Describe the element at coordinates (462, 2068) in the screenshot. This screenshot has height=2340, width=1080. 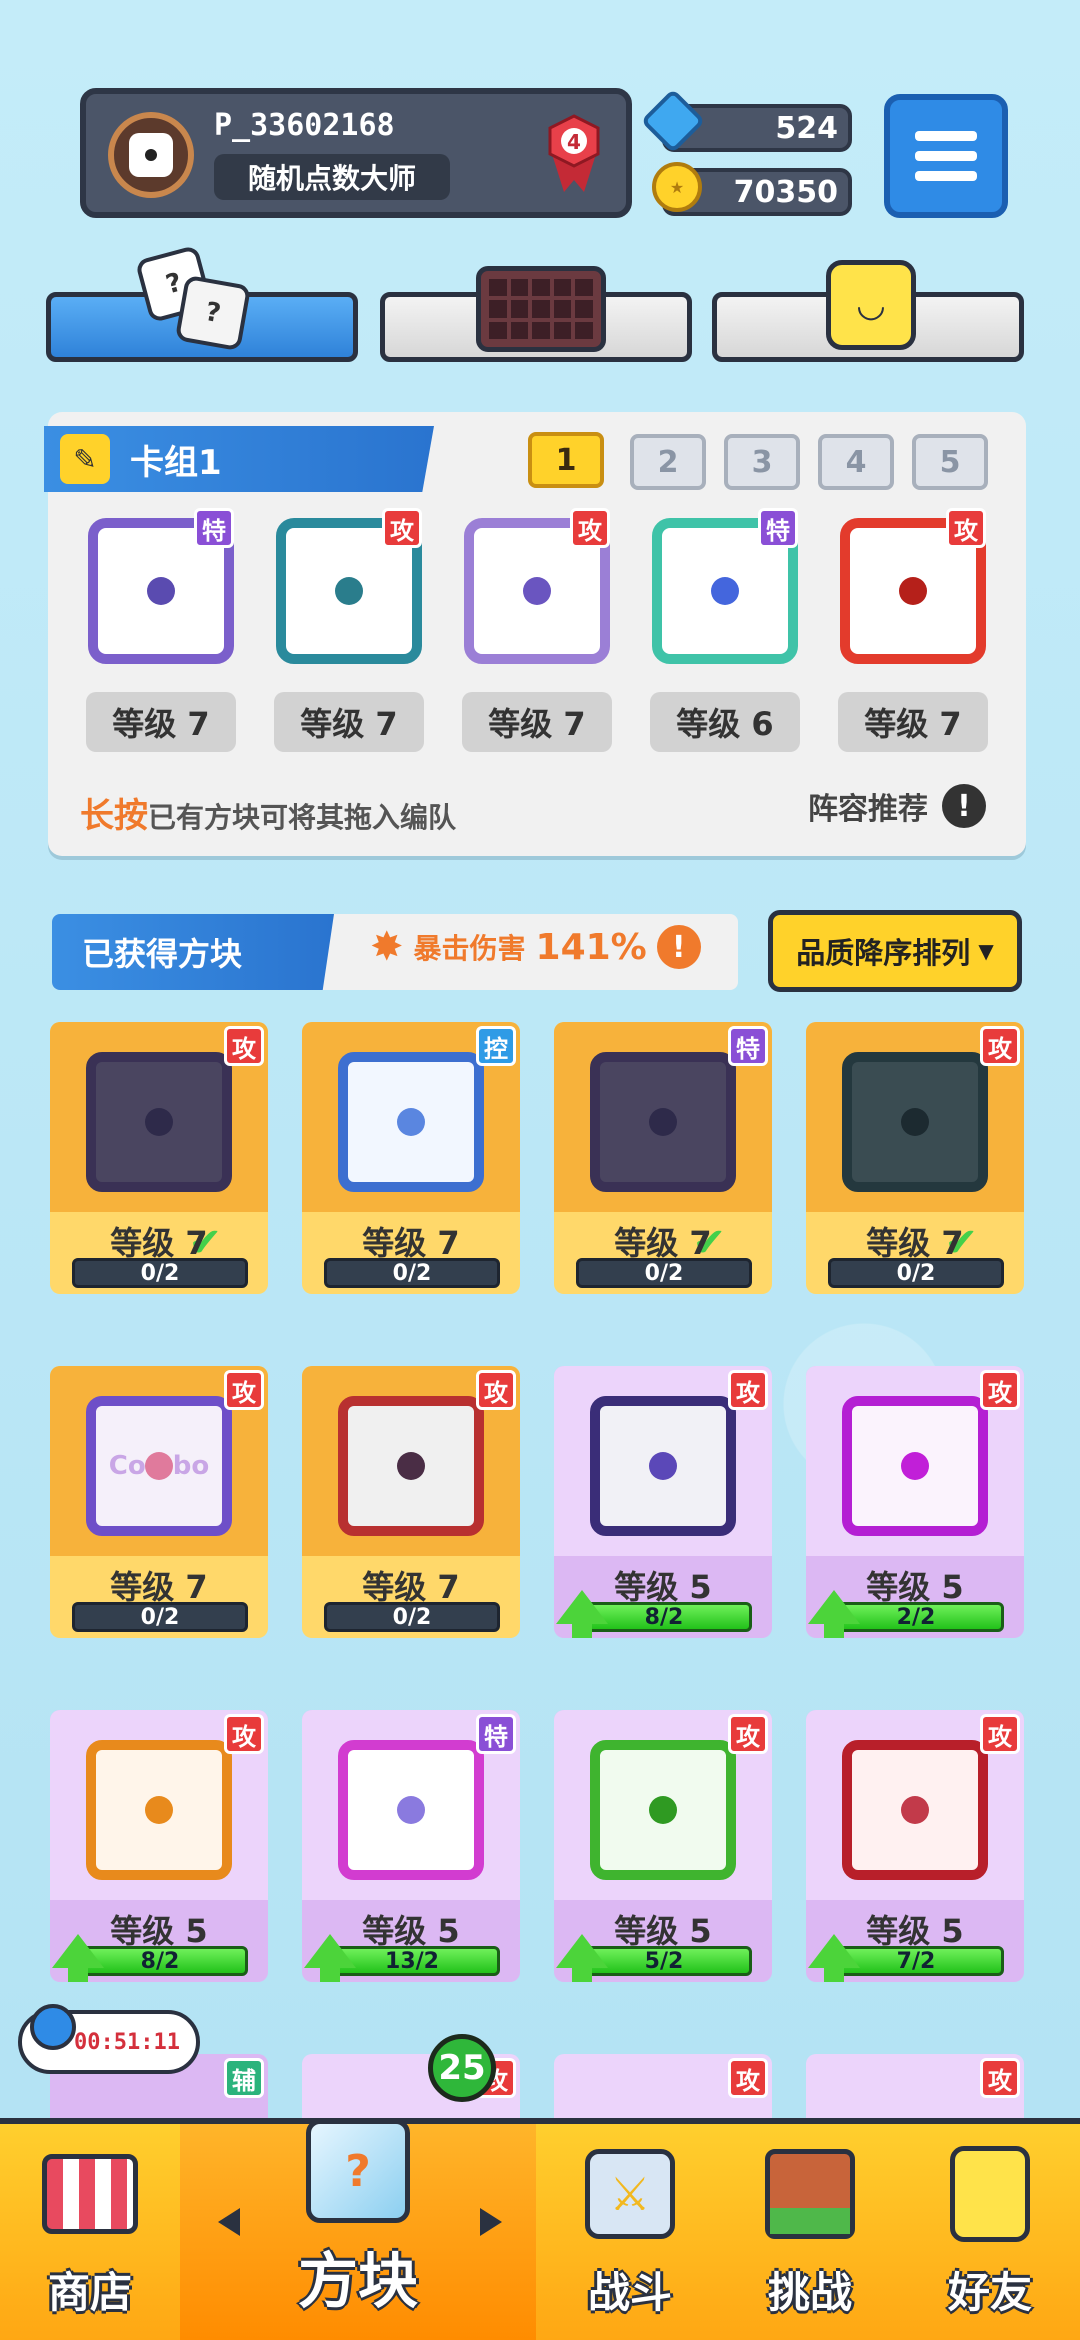
I see `new-count-badge: 25` at that location.